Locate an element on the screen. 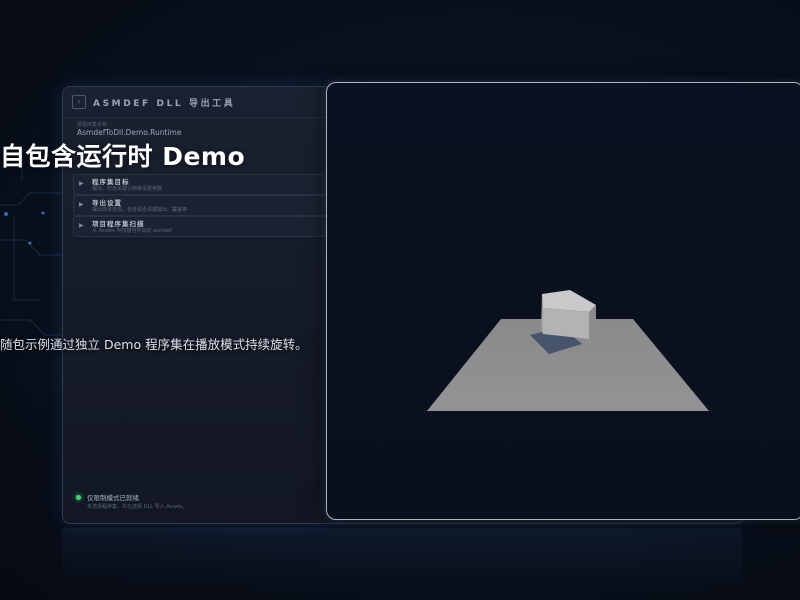 The height and width of the screenshot is (600, 800). chevron-left-icon: ‹ is located at coordinates (79, 102).